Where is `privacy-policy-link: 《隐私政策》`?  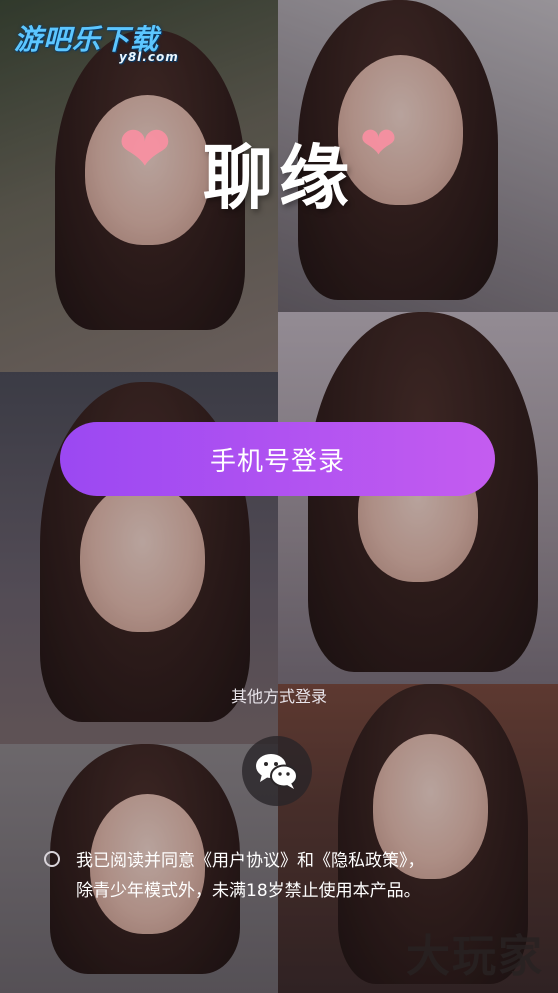
privacy-policy-link: 《隐私政策》 is located at coordinates (361, 861).